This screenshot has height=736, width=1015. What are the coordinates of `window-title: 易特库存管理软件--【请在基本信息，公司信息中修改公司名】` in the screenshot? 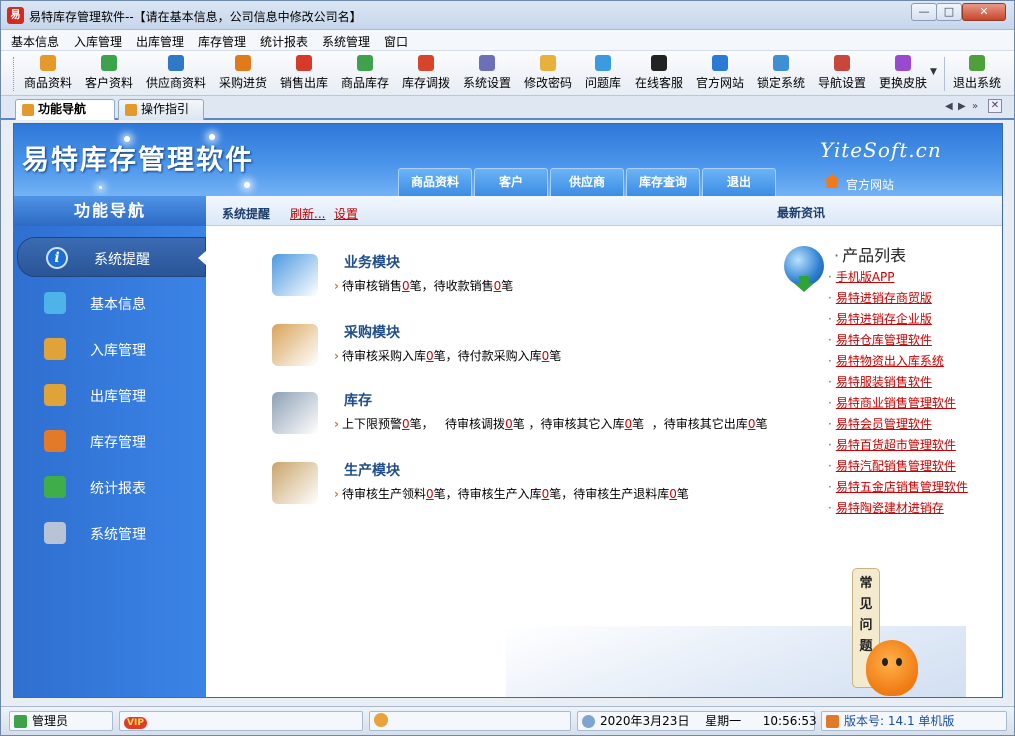 It's located at (195, 17).